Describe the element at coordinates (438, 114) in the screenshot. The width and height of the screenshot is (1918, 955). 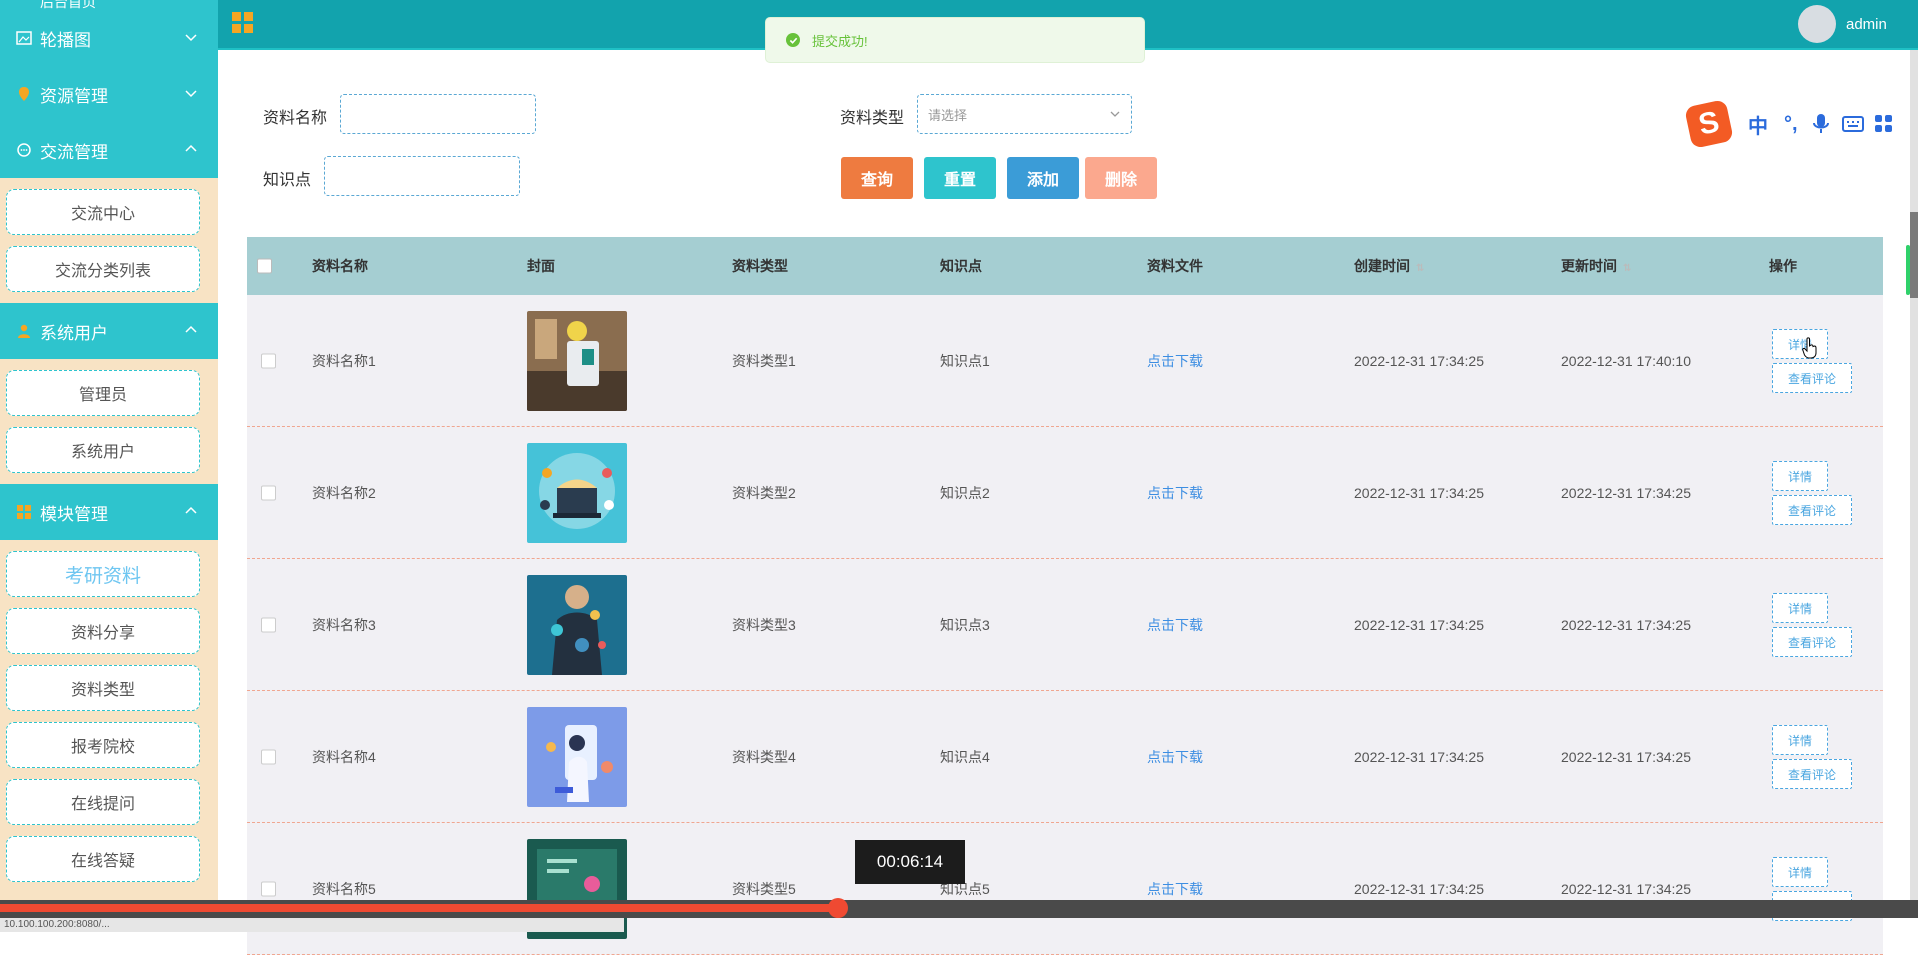
I see `name-input` at that location.